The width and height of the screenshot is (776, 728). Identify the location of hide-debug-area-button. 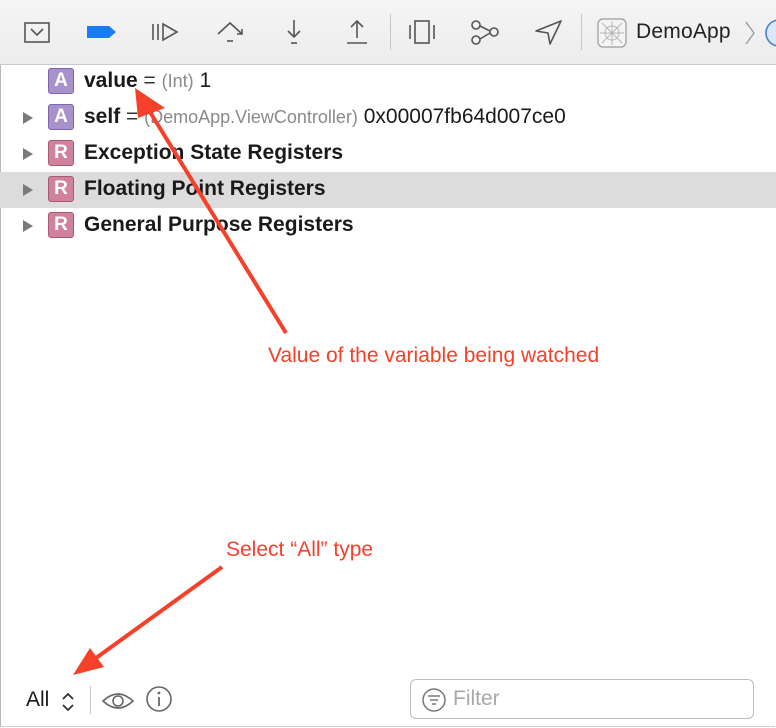
(37, 32).